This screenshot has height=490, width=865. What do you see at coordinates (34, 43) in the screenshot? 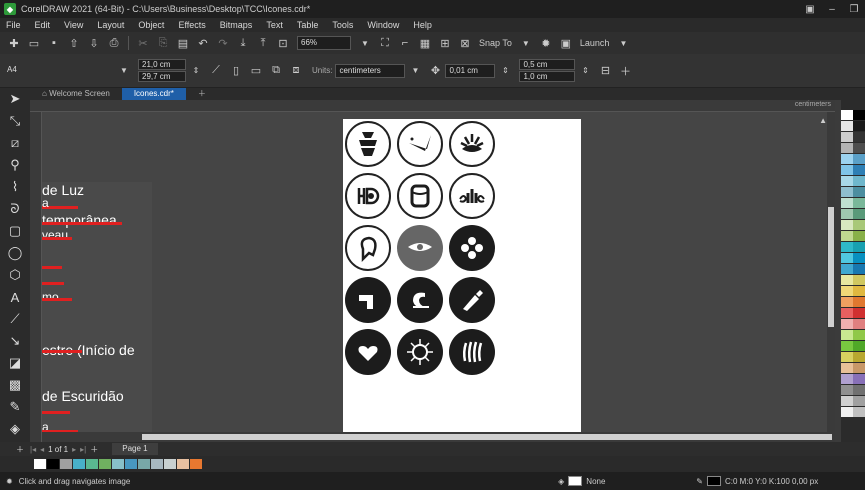
I see `open-icon: ▭` at bounding box center [34, 43].